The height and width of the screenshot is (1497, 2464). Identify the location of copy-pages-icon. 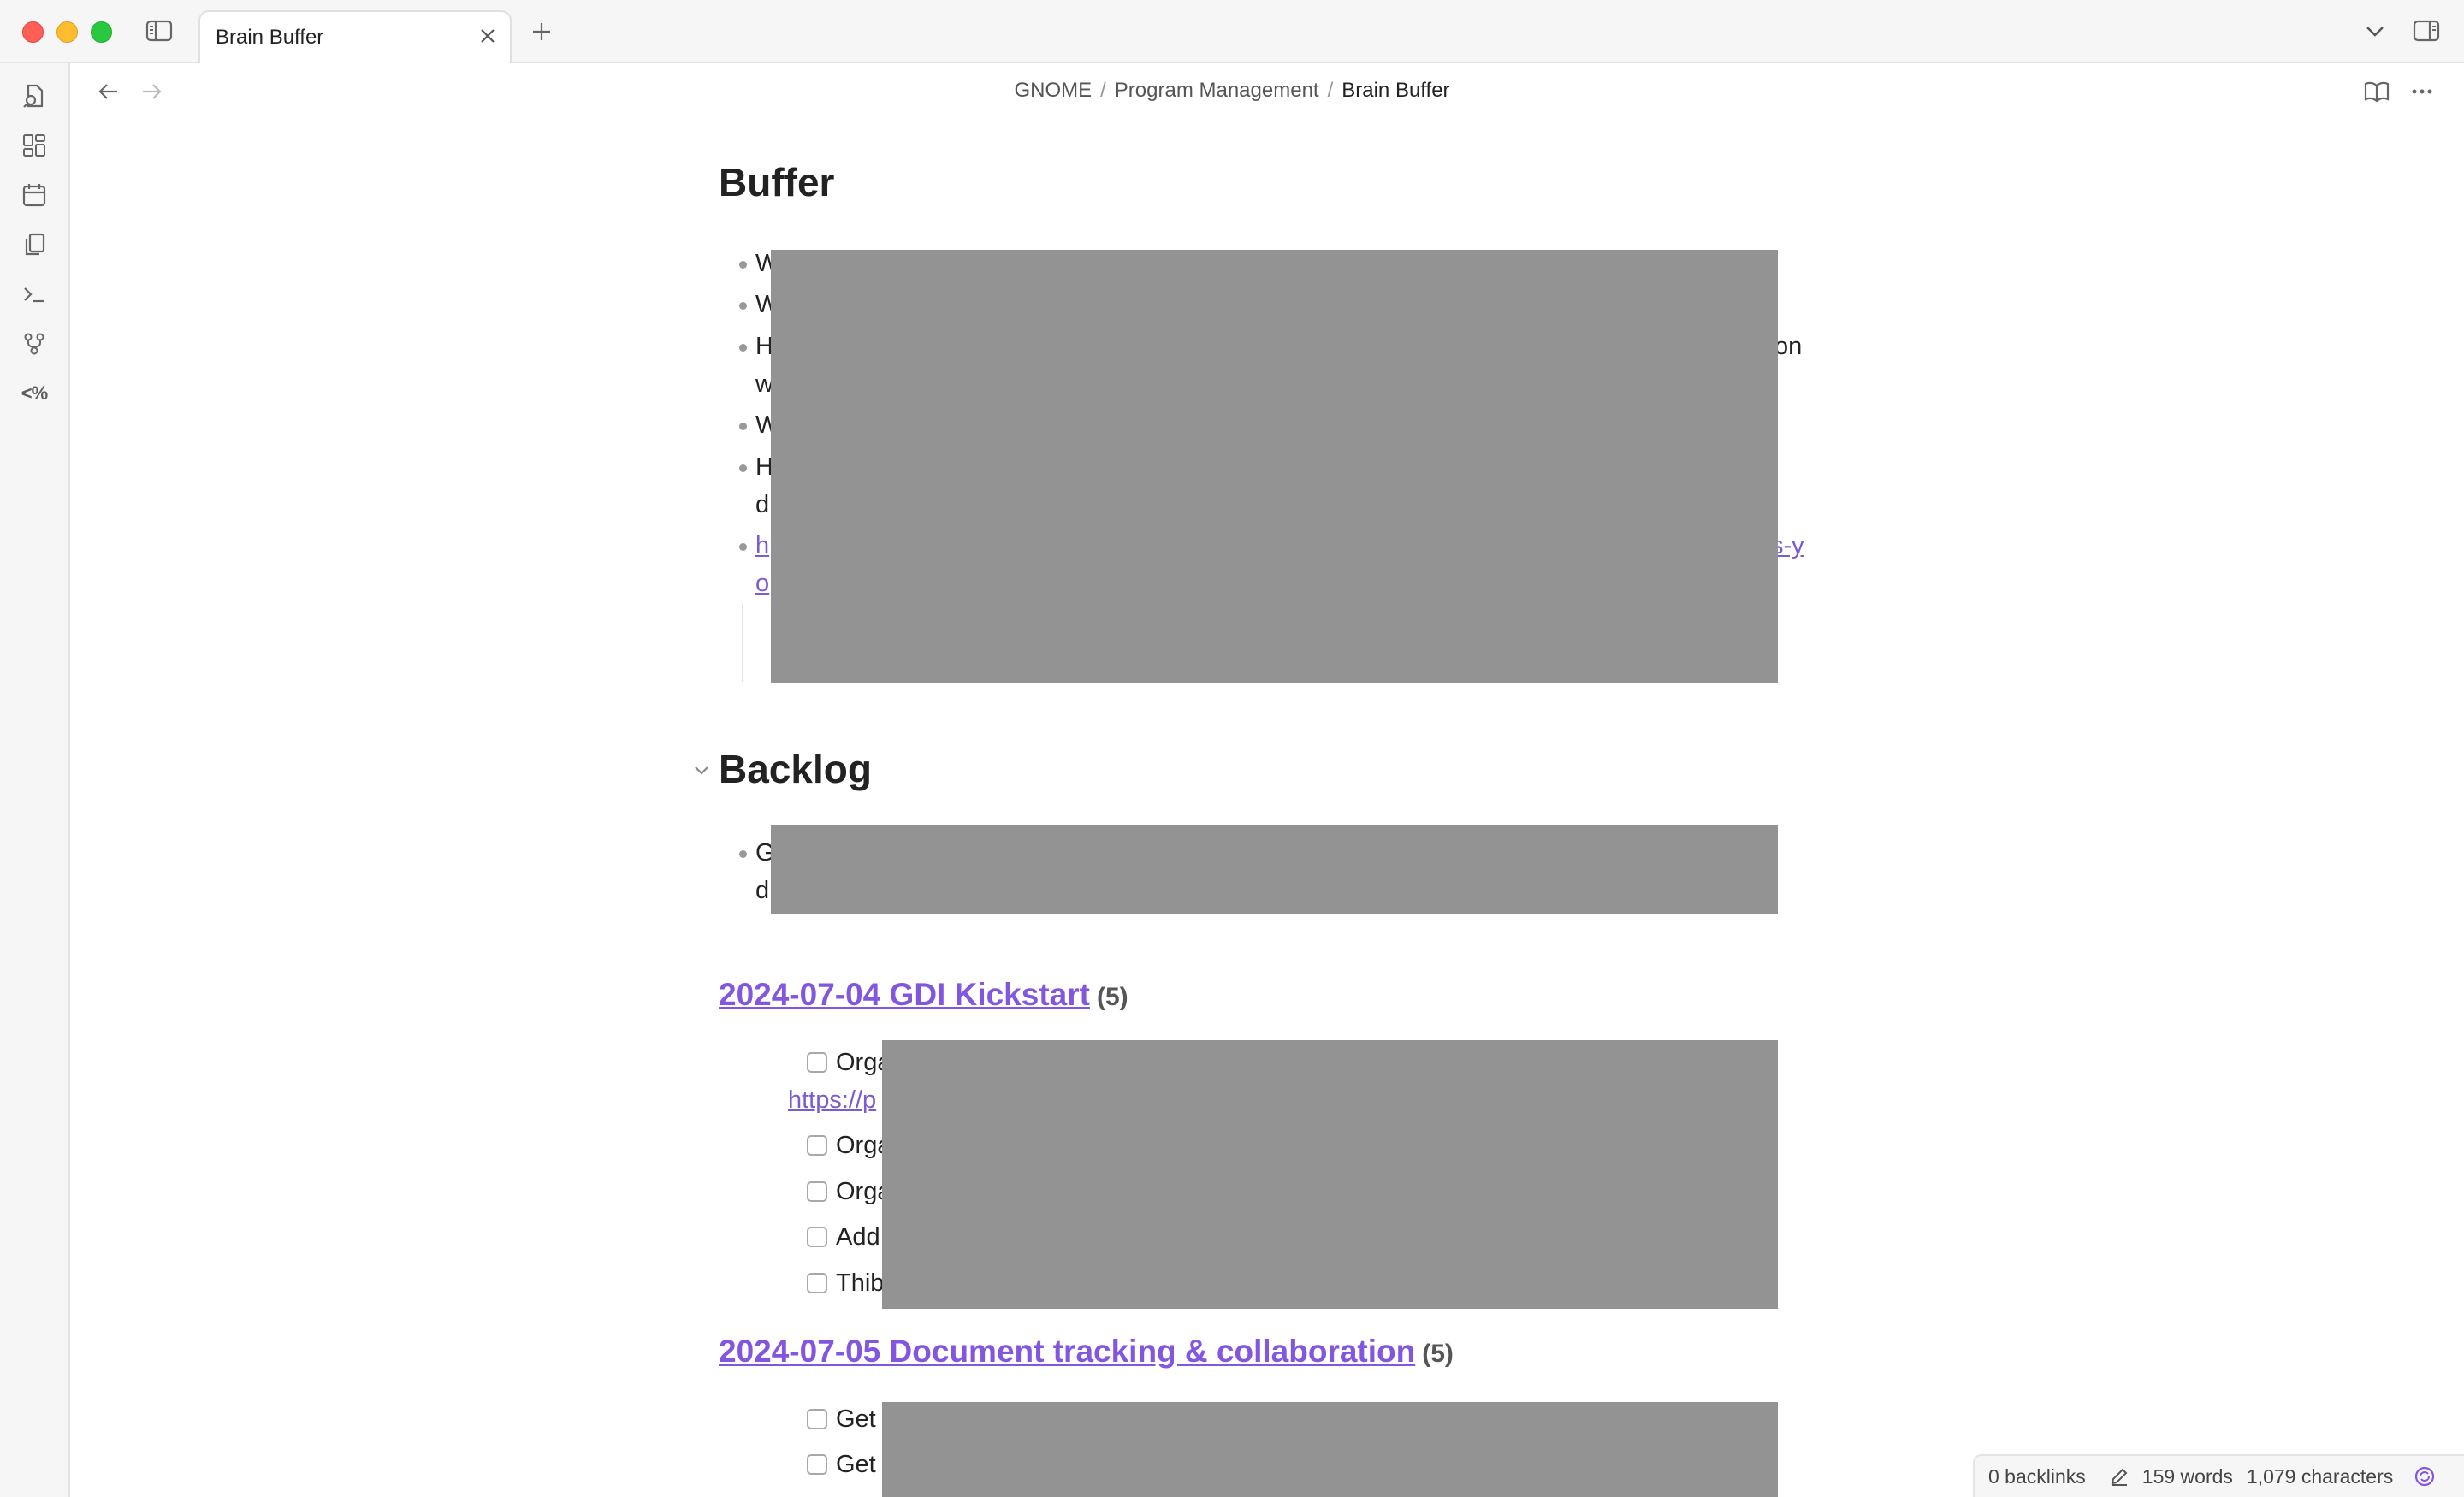
(34, 245).